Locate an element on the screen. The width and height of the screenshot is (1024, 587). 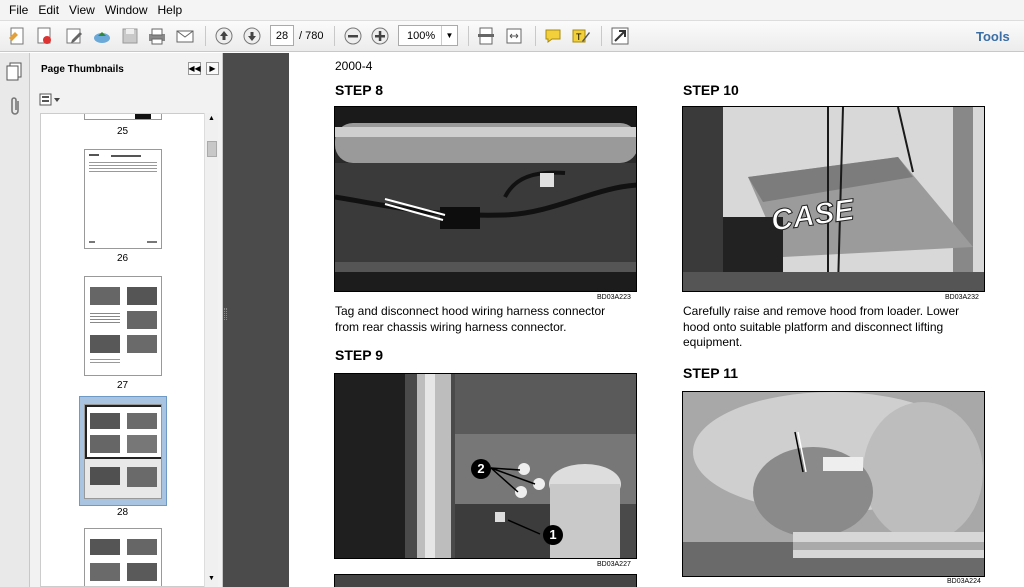
zoom-value: 100% is located at coordinates (421, 35).